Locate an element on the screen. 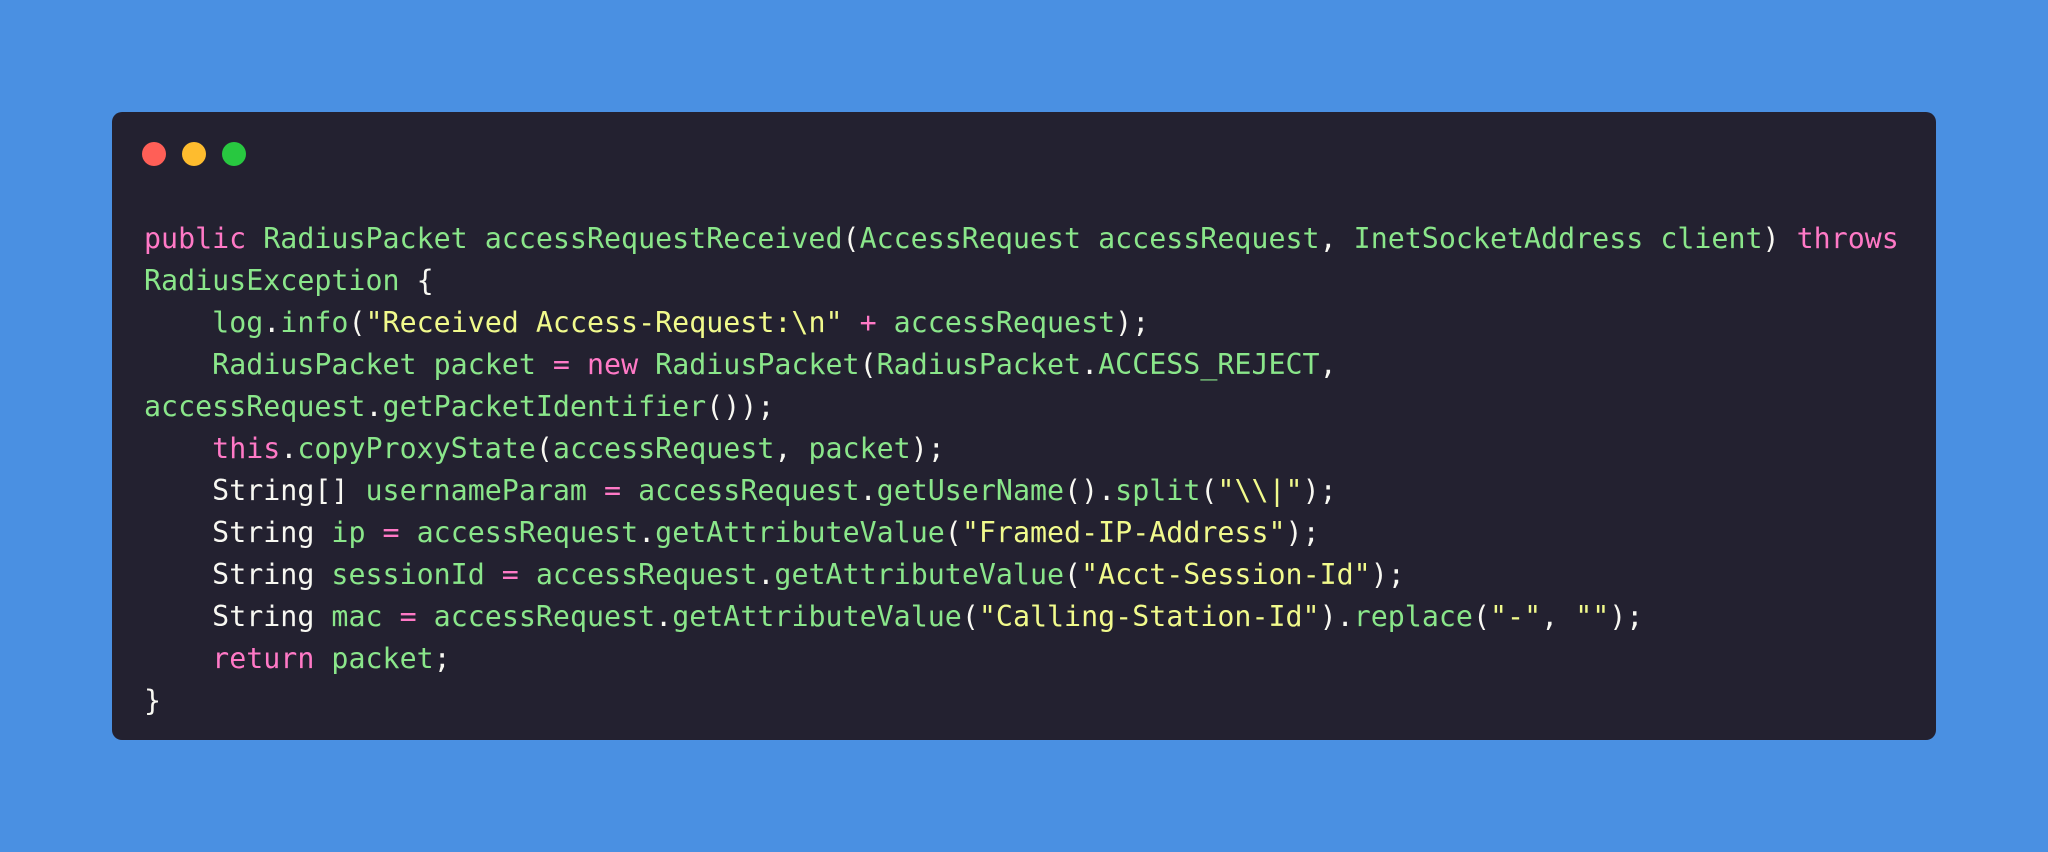  code-token: info is located at coordinates (314, 322).